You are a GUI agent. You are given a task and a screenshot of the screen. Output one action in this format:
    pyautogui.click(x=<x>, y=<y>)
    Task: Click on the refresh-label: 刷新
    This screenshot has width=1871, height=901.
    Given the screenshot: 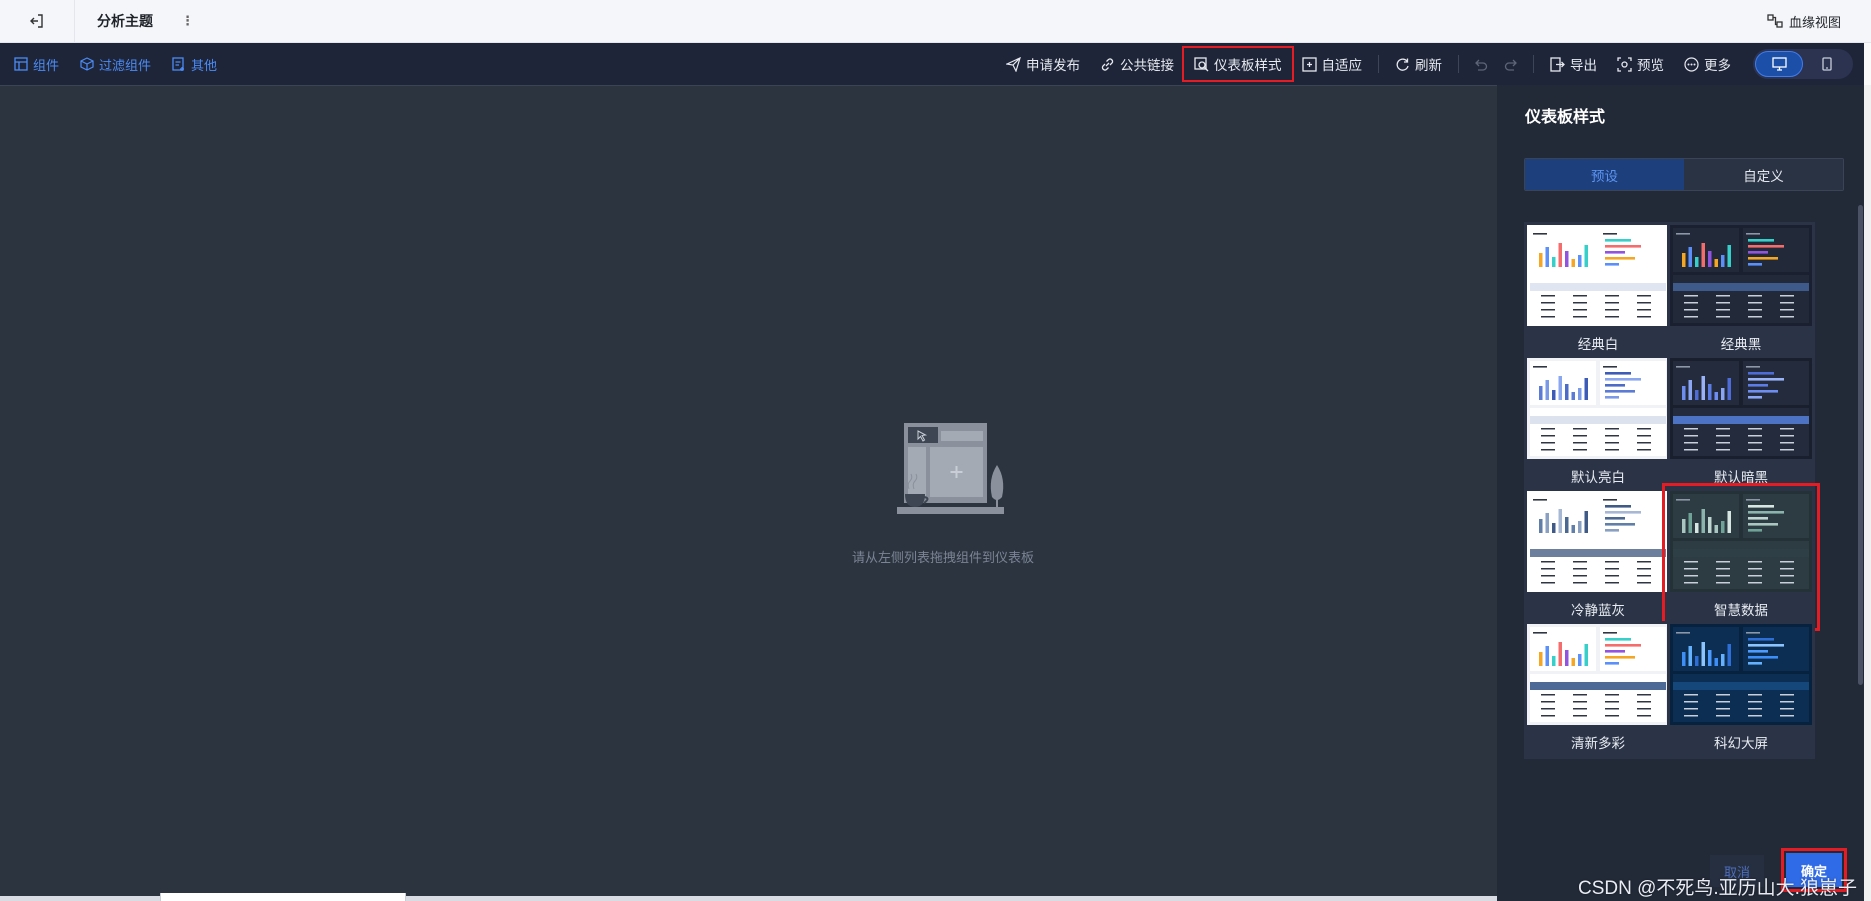 What is the action you would take?
    pyautogui.click(x=1428, y=65)
    